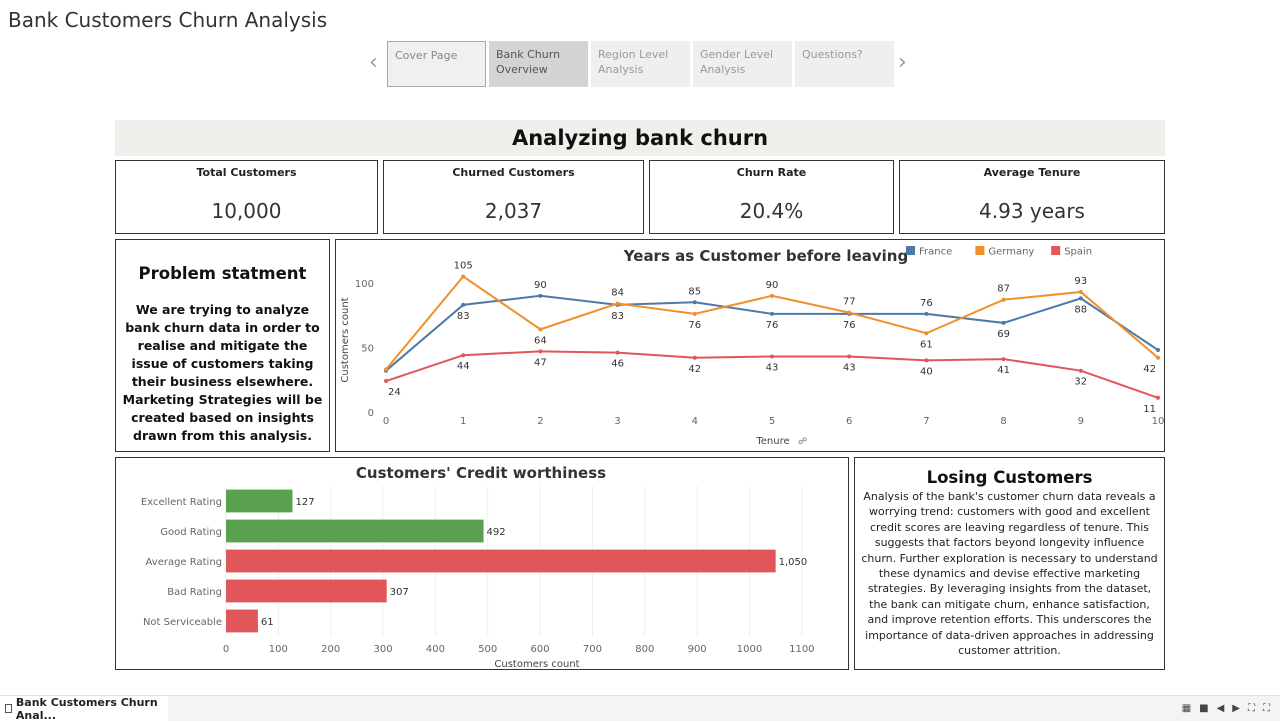  What do you see at coordinates (1186, 708) in the screenshot?
I see `grid-view-icon: ▦` at bounding box center [1186, 708].